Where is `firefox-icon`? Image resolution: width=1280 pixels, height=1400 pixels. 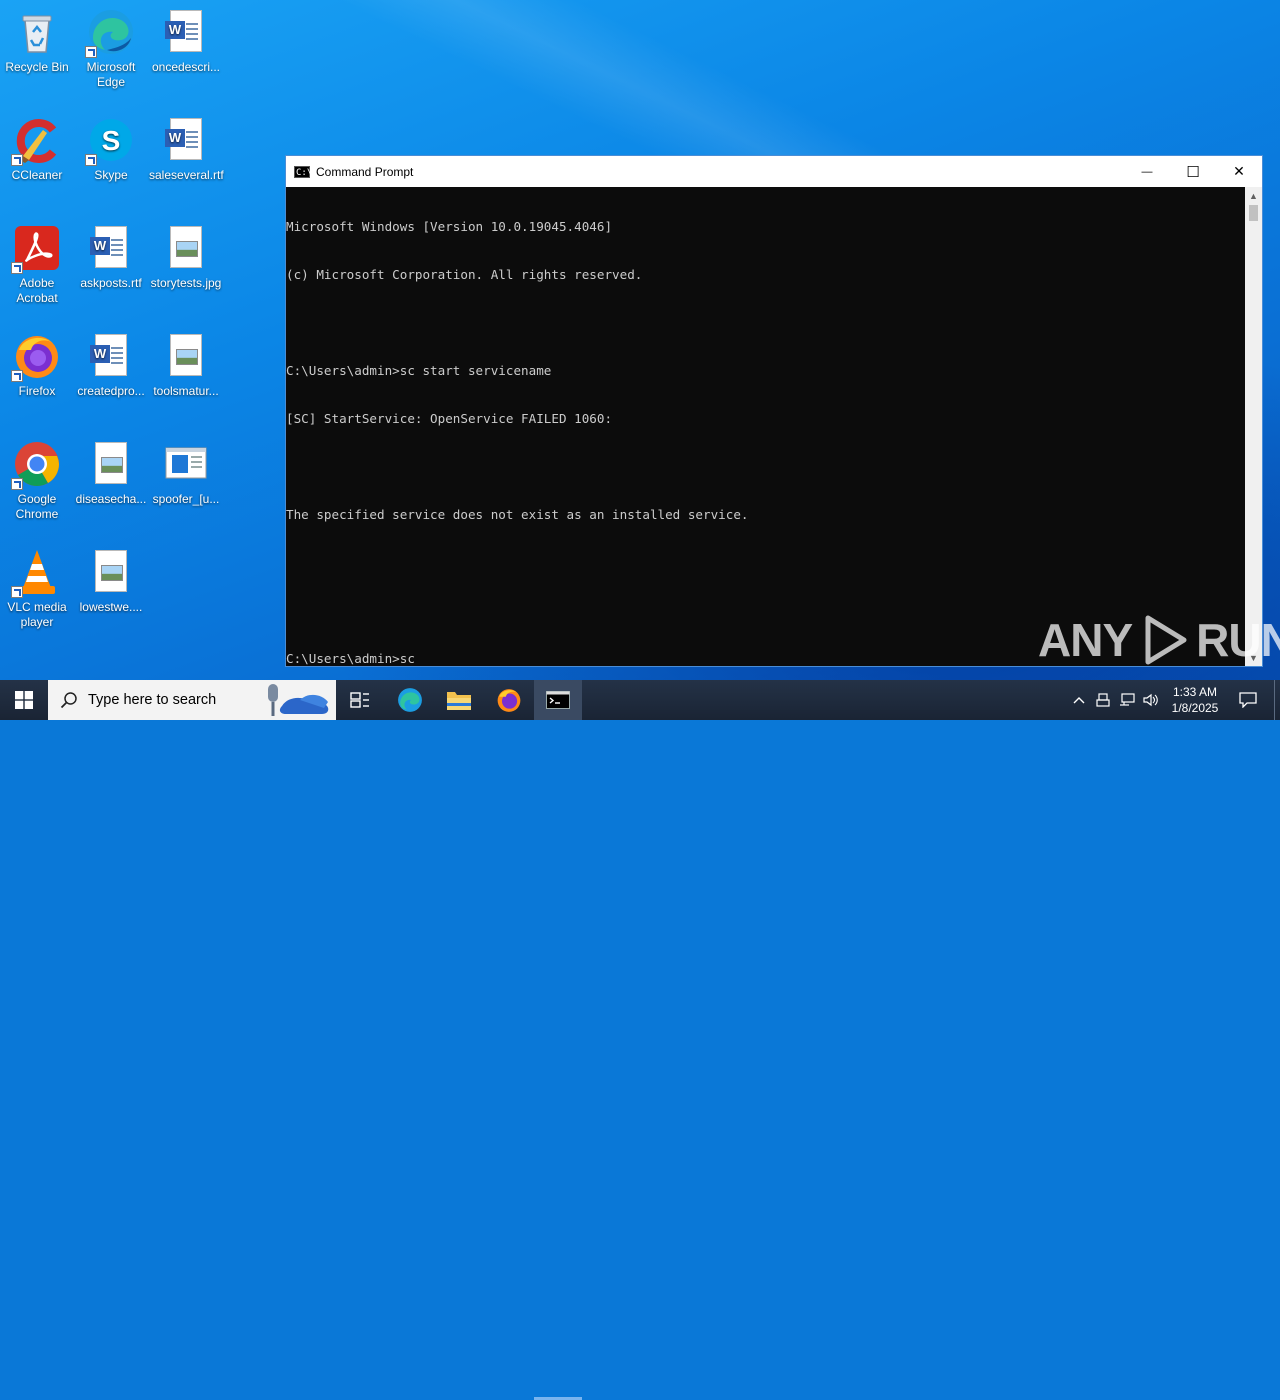
firefox-icon is located at coordinates (509, 700).